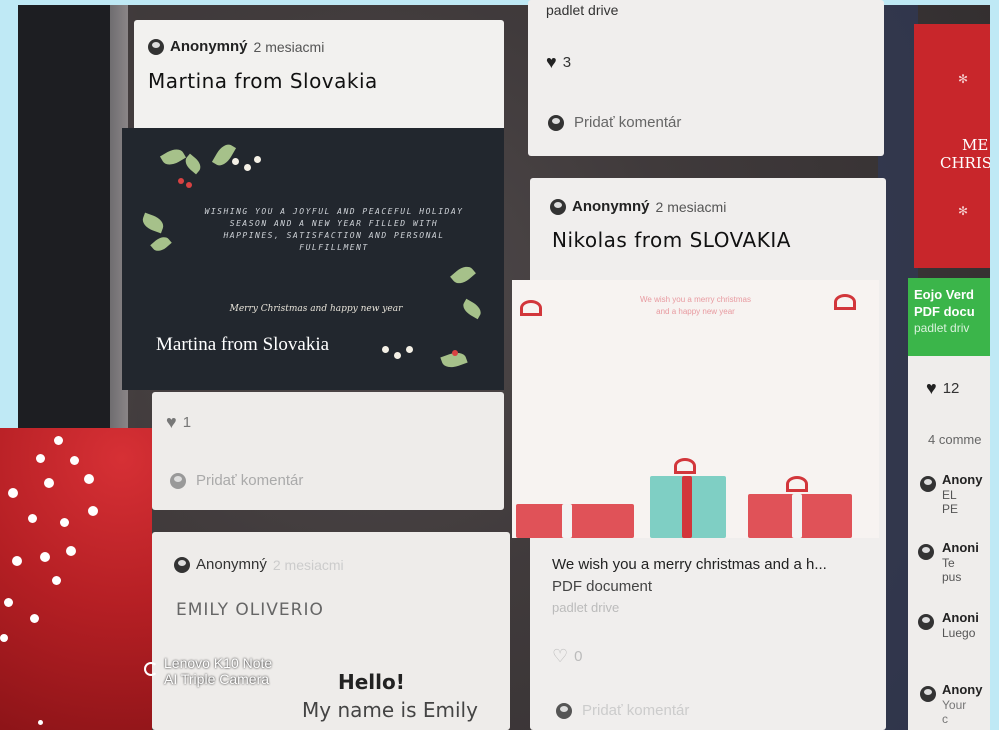 The height and width of the screenshot is (730, 999). Describe the element at coordinates (695, 311) in the screenshot. I see `card-greeting-line-2: and a happy new year` at that location.